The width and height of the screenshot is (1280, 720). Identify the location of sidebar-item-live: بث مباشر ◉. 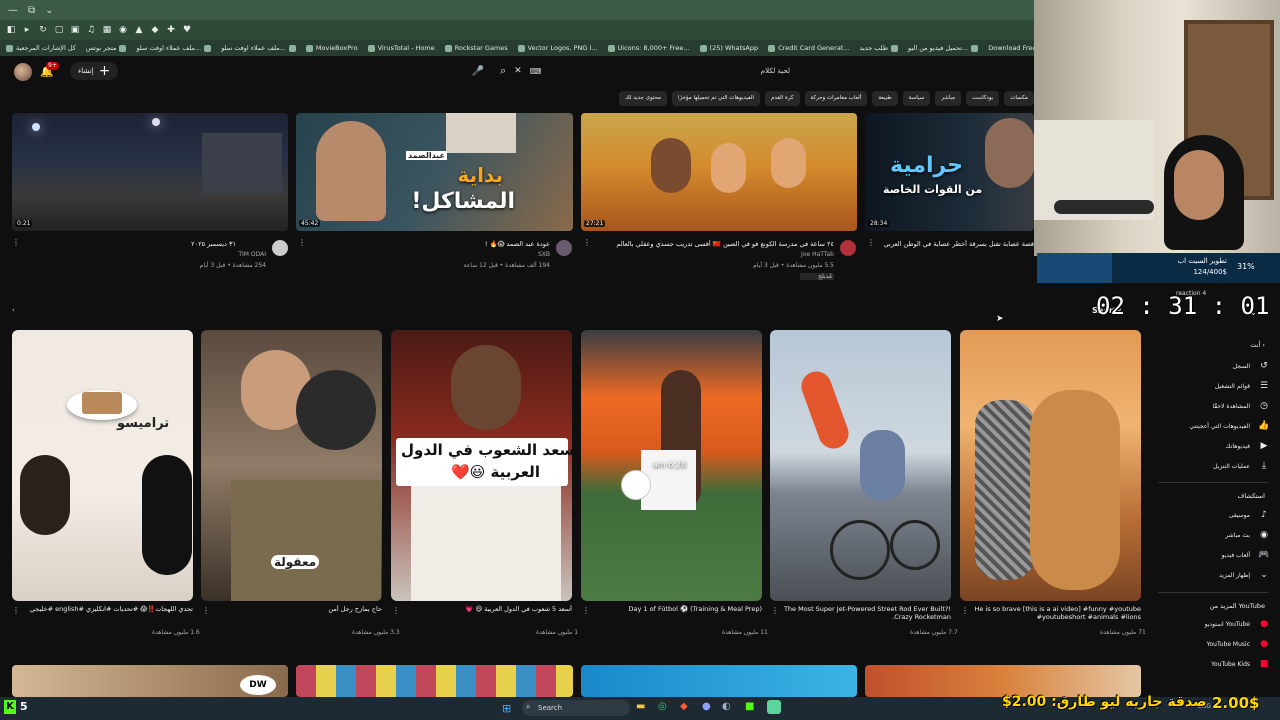
(1210, 535).